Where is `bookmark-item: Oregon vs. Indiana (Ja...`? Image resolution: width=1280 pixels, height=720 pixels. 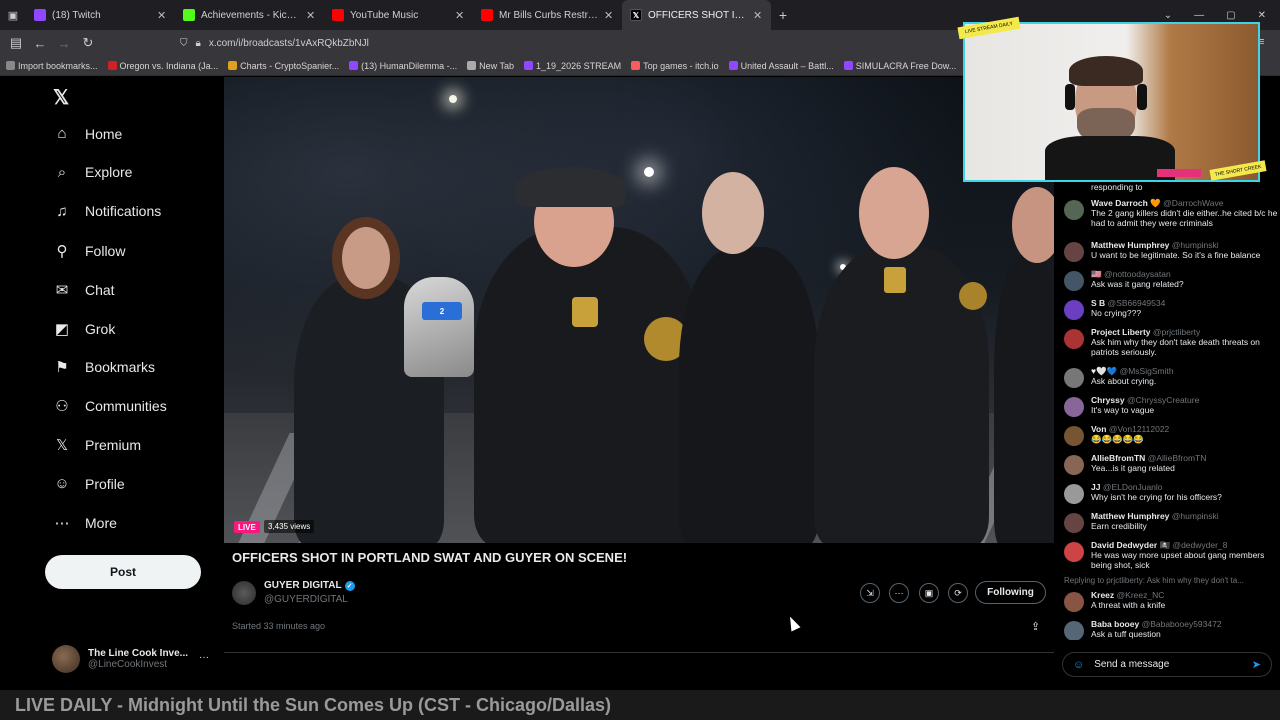
bookmark-item: Oregon vs. Indiana (Ja... is located at coordinates (162, 66).